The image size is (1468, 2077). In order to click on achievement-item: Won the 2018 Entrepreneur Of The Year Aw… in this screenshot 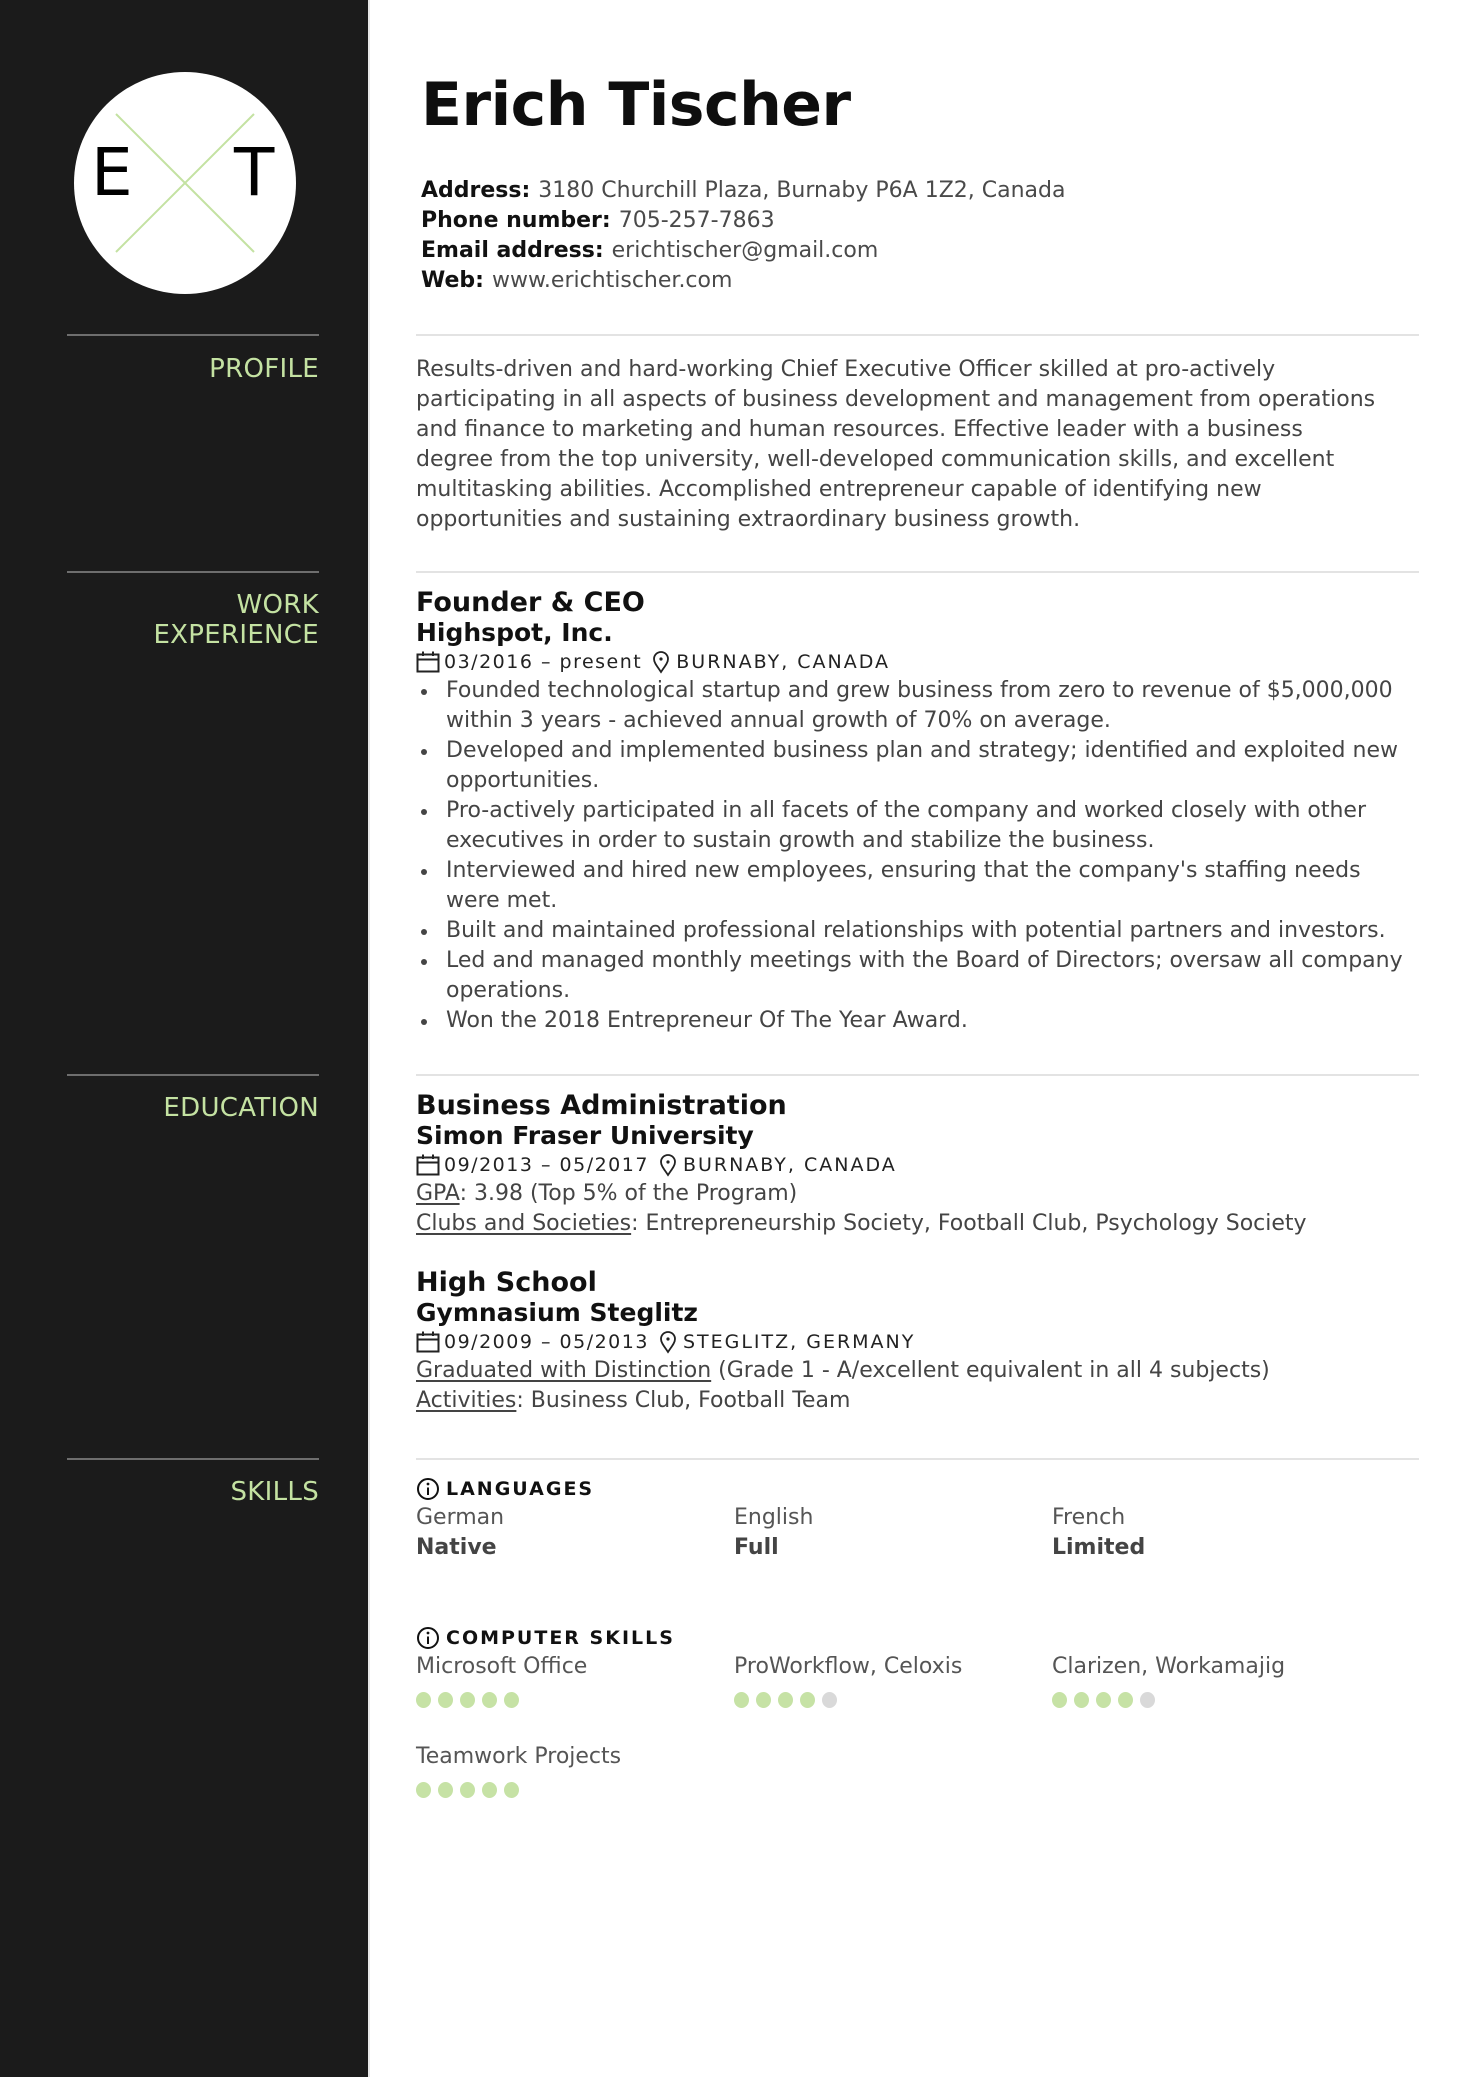, I will do `click(916, 1021)`.